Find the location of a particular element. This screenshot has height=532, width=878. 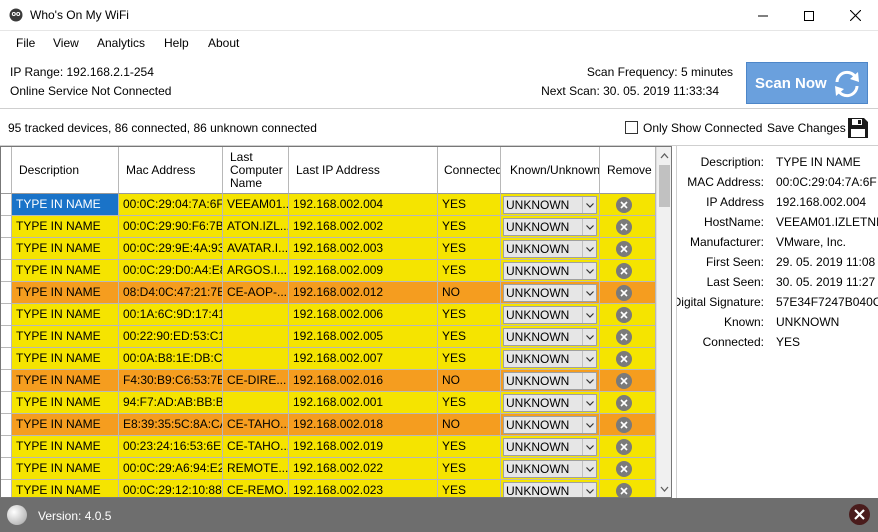

scroll-thumb is located at coordinates (664, 186).